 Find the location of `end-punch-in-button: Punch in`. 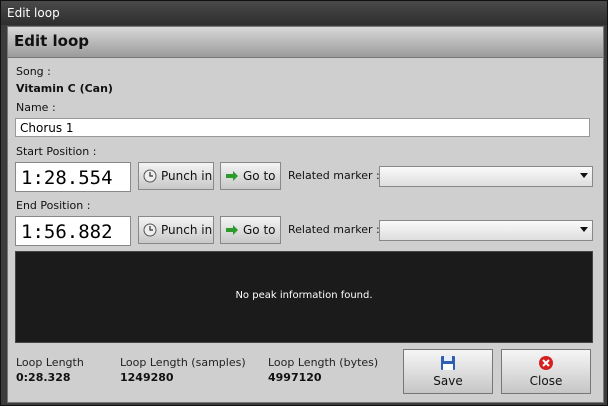

end-punch-in-button: Punch in is located at coordinates (176, 230).